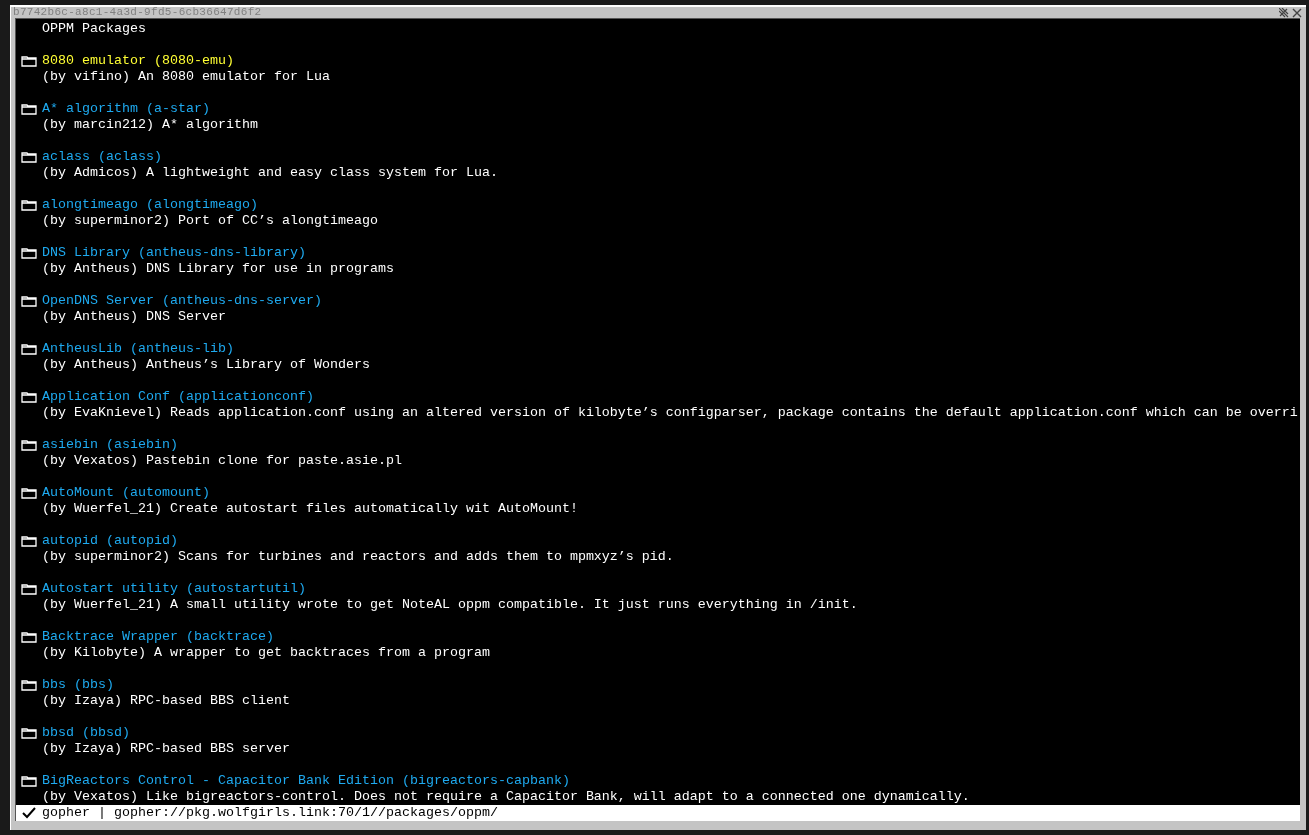  What do you see at coordinates (266, 653) in the screenshot?
I see `package-description: (by Kilobyte) A wrapper to get backtraces from a program` at bounding box center [266, 653].